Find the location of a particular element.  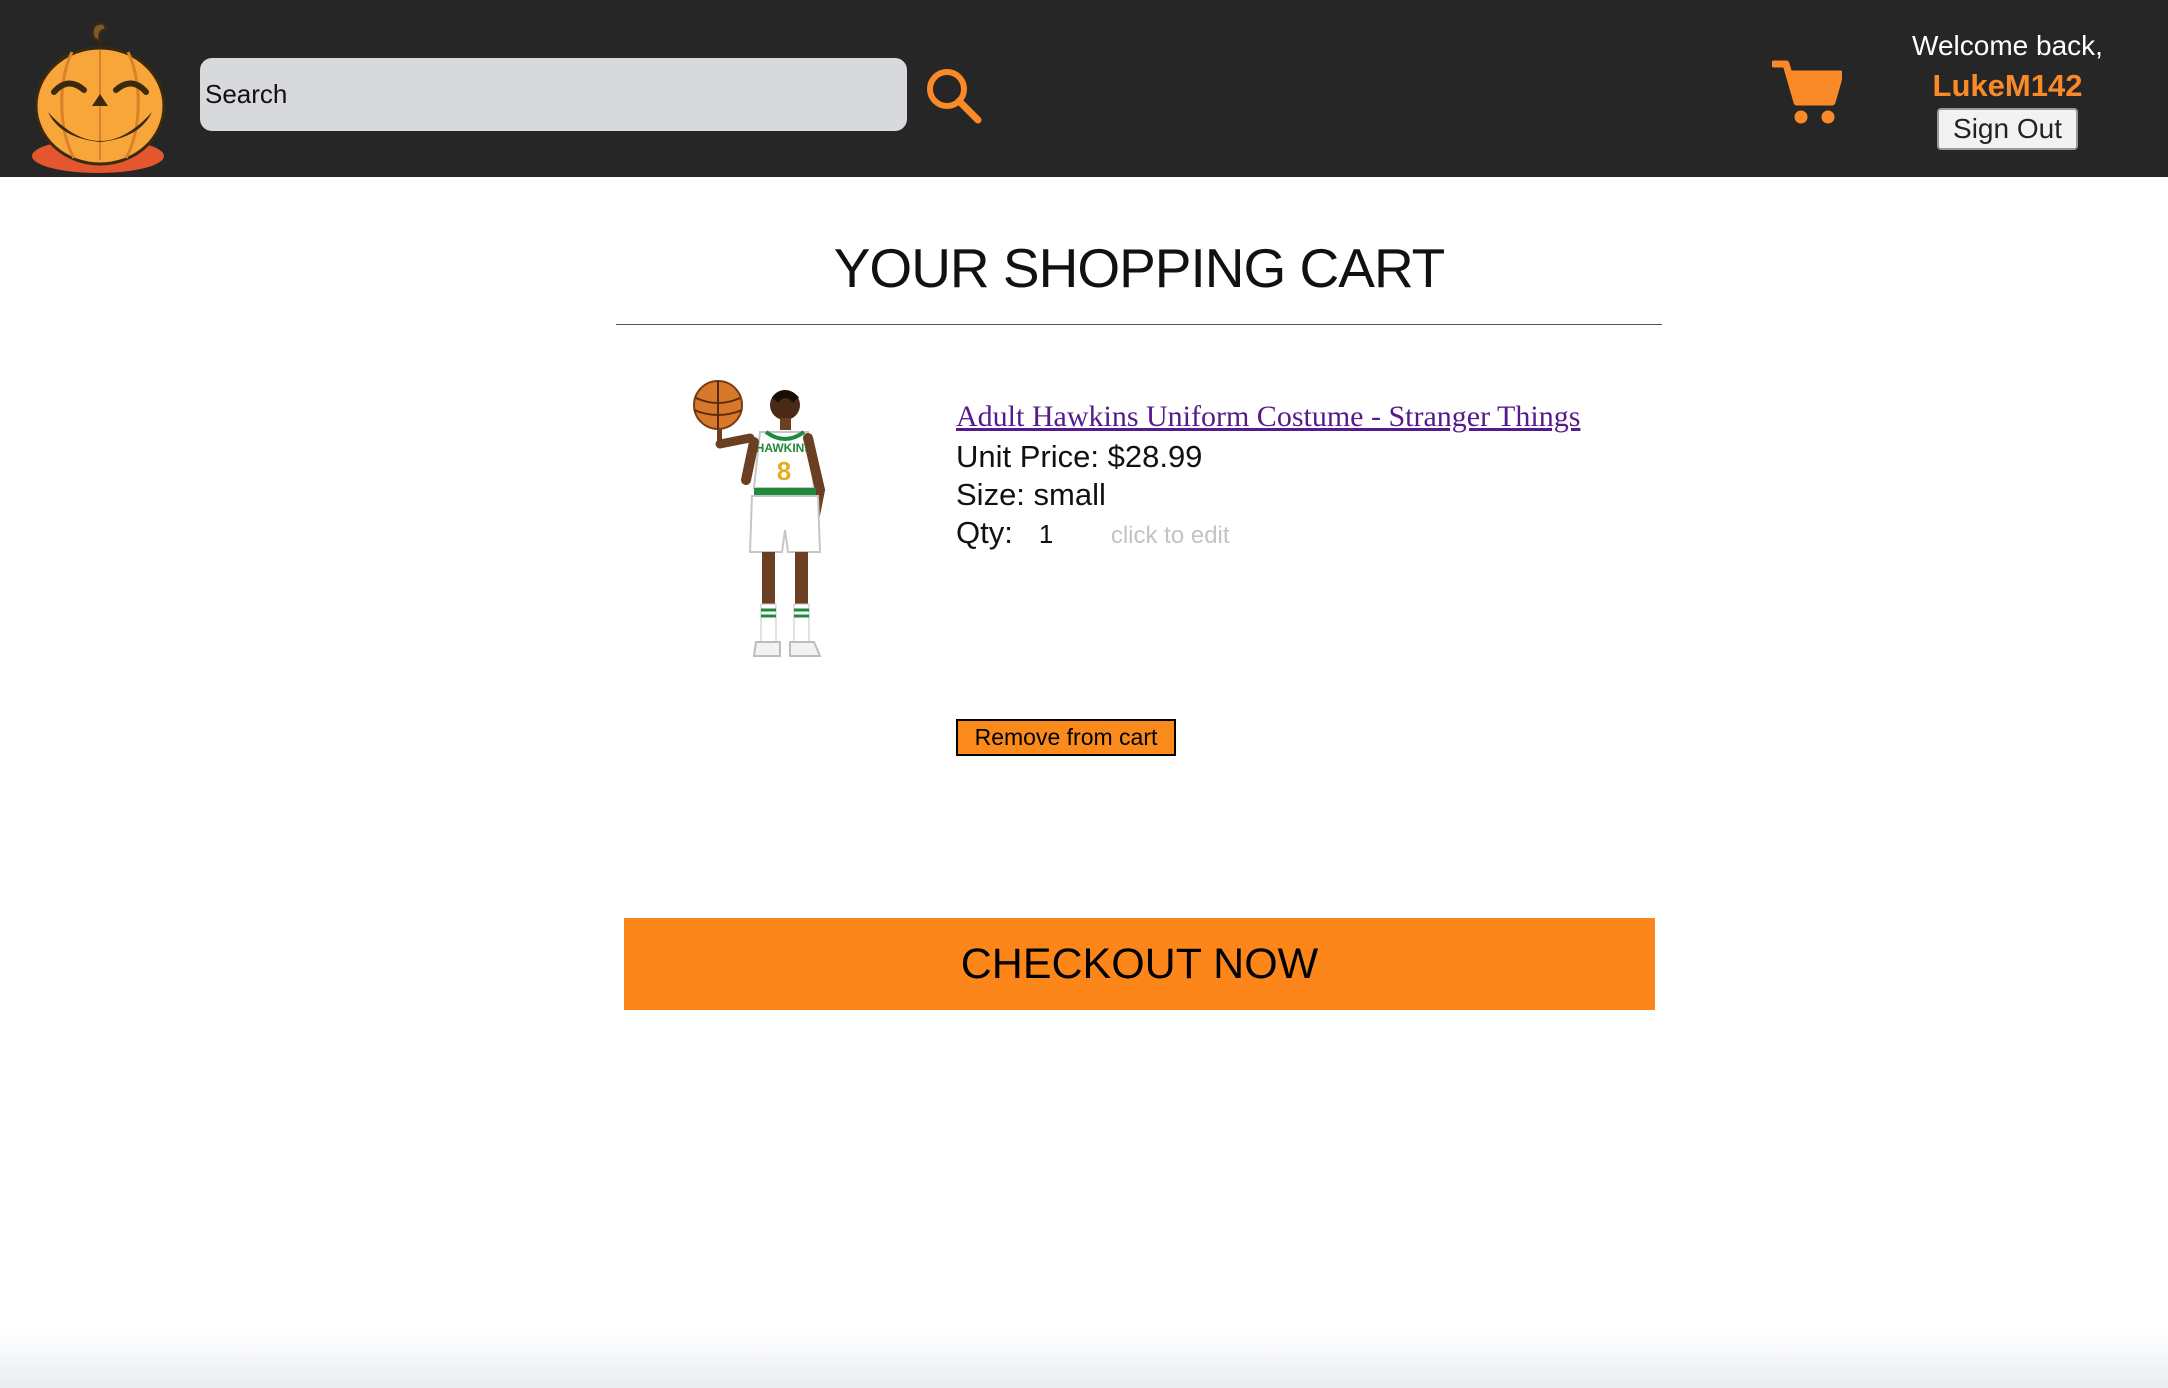

username: LukeM142 is located at coordinates (2007, 85).